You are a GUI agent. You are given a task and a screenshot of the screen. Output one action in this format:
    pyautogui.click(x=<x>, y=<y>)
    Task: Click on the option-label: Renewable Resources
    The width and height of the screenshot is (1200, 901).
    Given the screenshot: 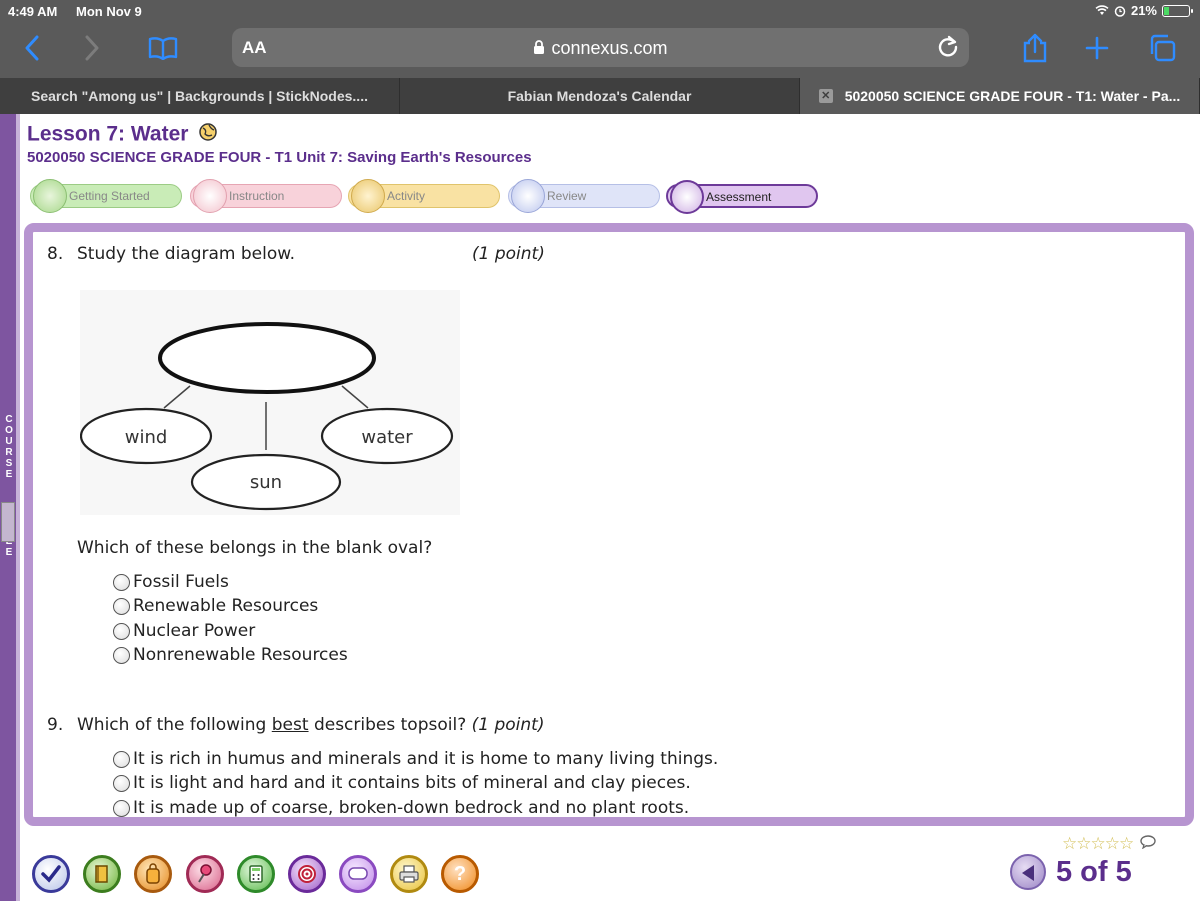 What is the action you would take?
    pyautogui.click(x=226, y=606)
    